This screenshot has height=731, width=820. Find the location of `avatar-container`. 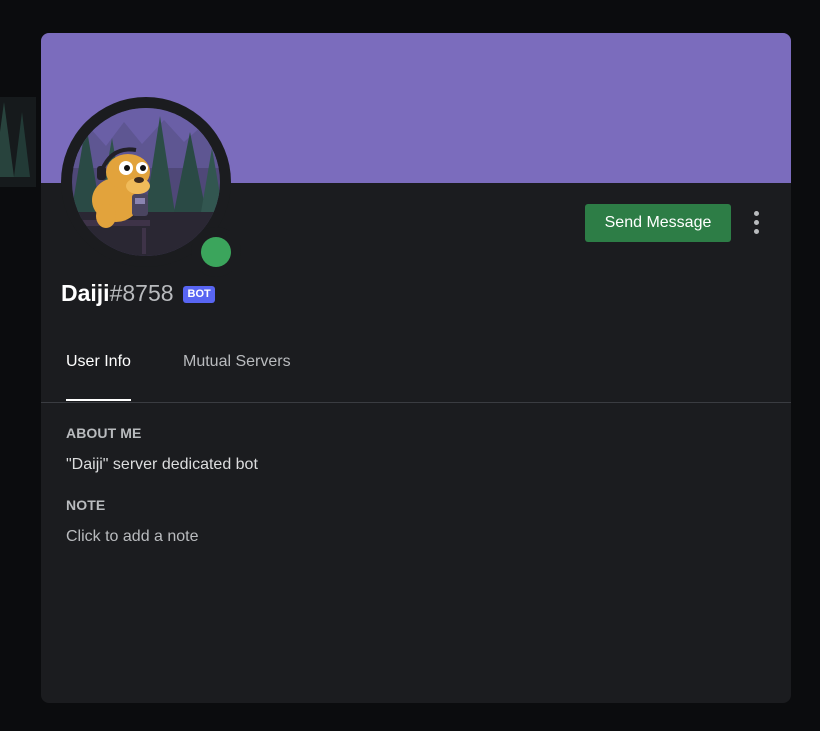

avatar-container is located at coordinates (151, 187).